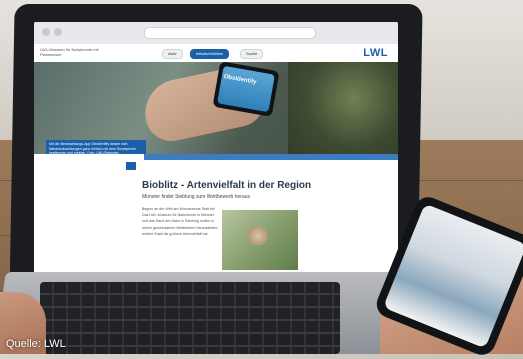 The image size is (523, 359). I want to click on lwl-logo: LWL, so click(375, 53).